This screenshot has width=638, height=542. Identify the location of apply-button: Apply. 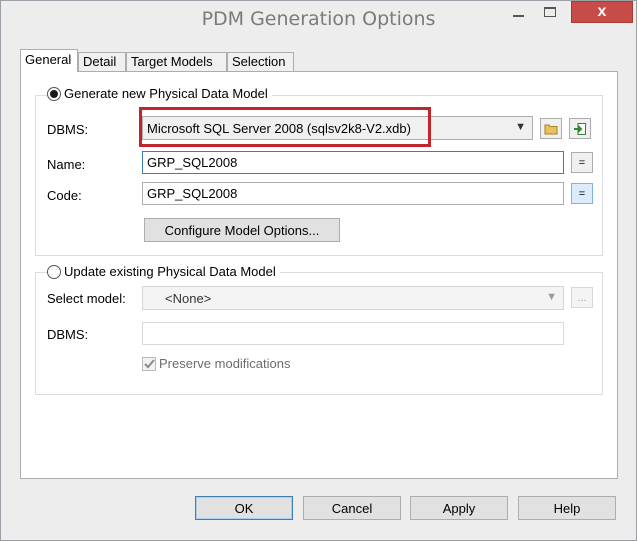
(459, 508).